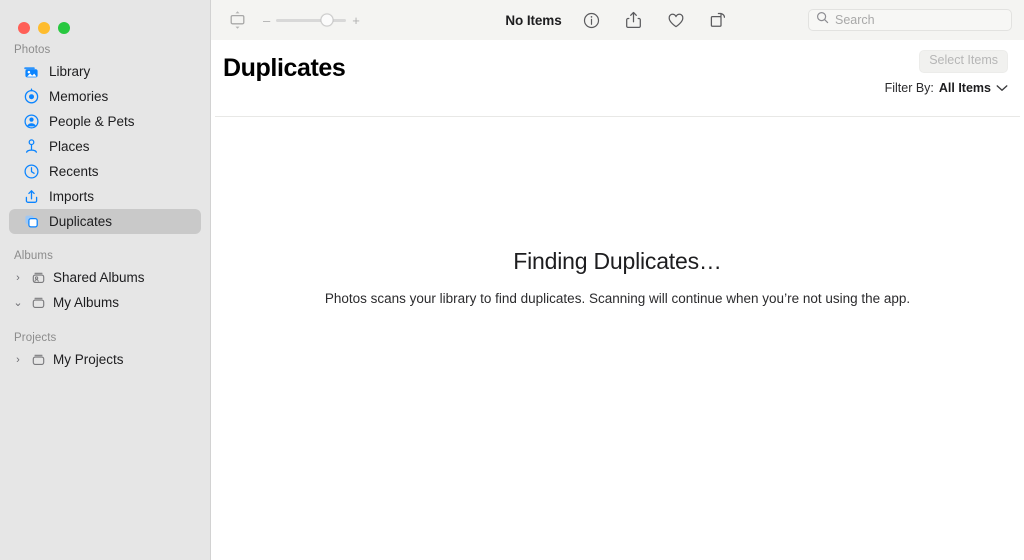 This screenshot has height=560, width=1024. I want to click on status-label: No Items, so click(533, 20).